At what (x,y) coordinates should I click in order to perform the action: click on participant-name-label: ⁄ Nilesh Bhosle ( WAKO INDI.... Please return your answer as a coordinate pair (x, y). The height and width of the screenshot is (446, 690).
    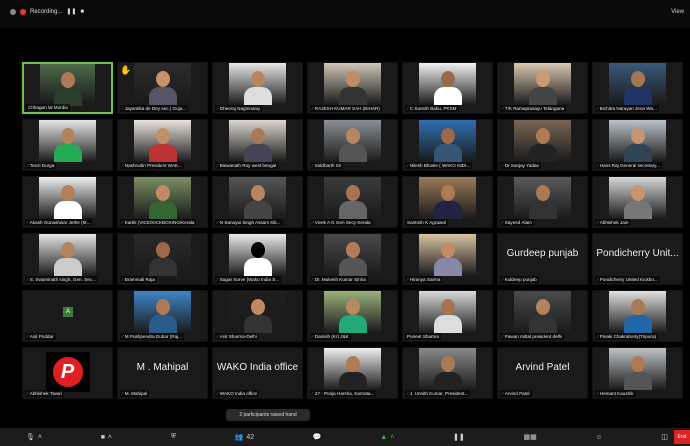
    Looking at the image, I should click on (439, 165).